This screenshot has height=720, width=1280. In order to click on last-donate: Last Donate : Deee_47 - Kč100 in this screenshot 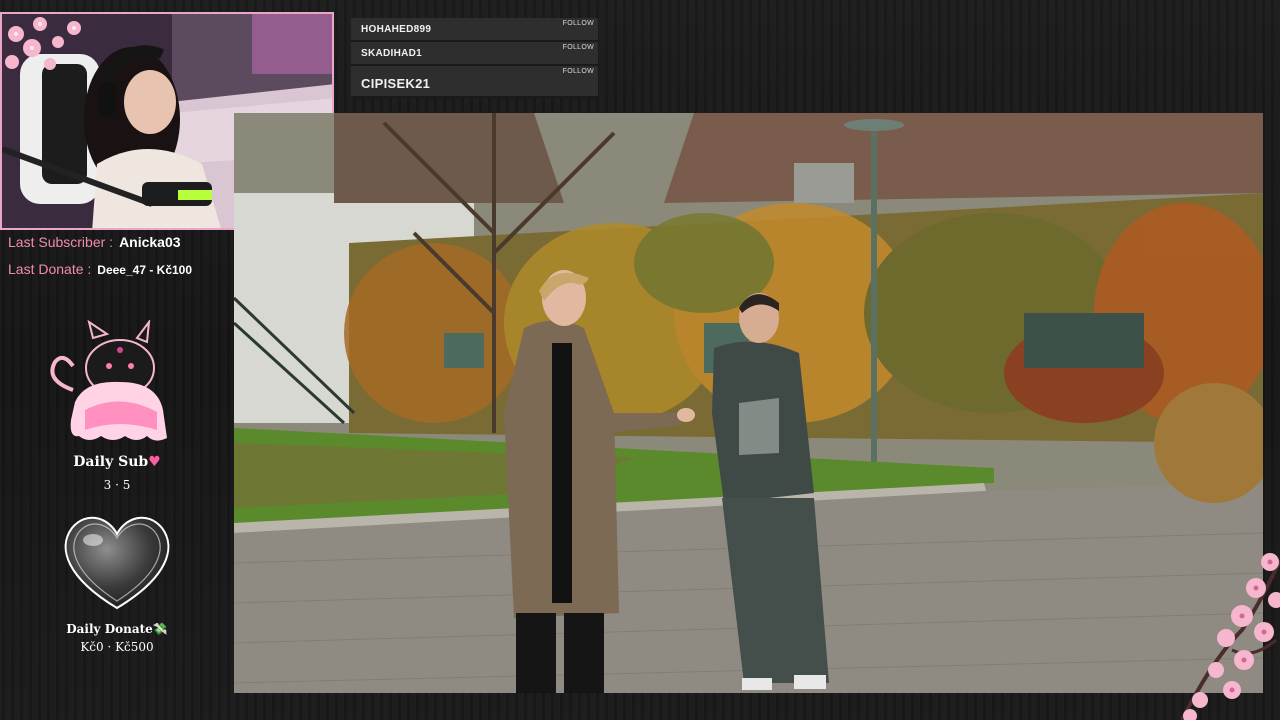, I will do `click(100, 269)`.